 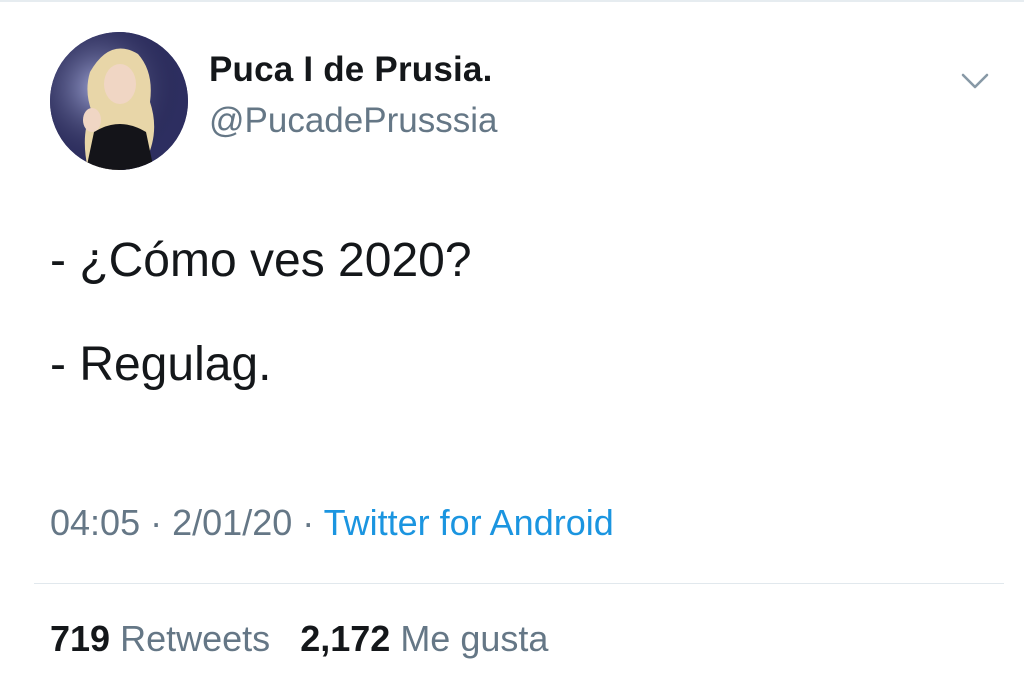 What do you see at coordinates (469, 522) in the screenshot?
I see `tweet-source-link: Twitter for Android` at bounding box center [469, 522].